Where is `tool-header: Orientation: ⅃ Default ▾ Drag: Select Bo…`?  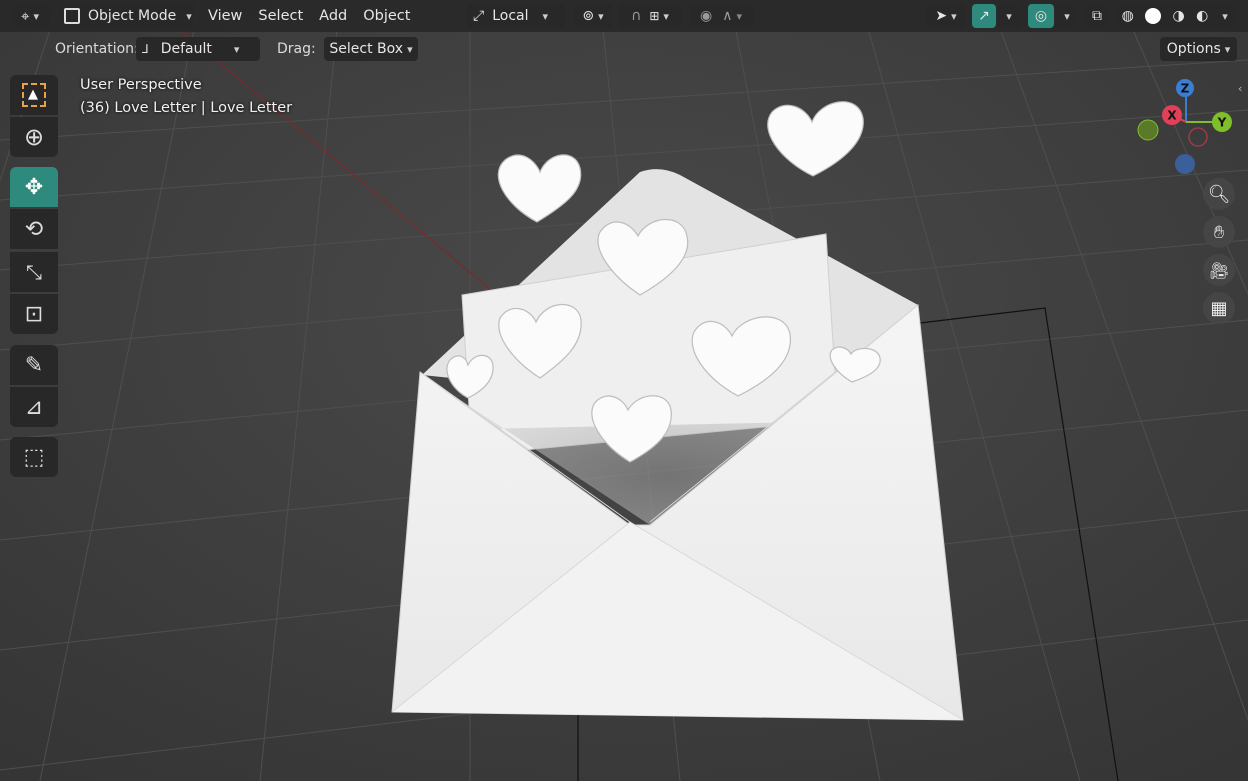 tool-header: Orientation: ⅃ Default ▾ Drag: Select Bo… is located at coordinates (624, 49).